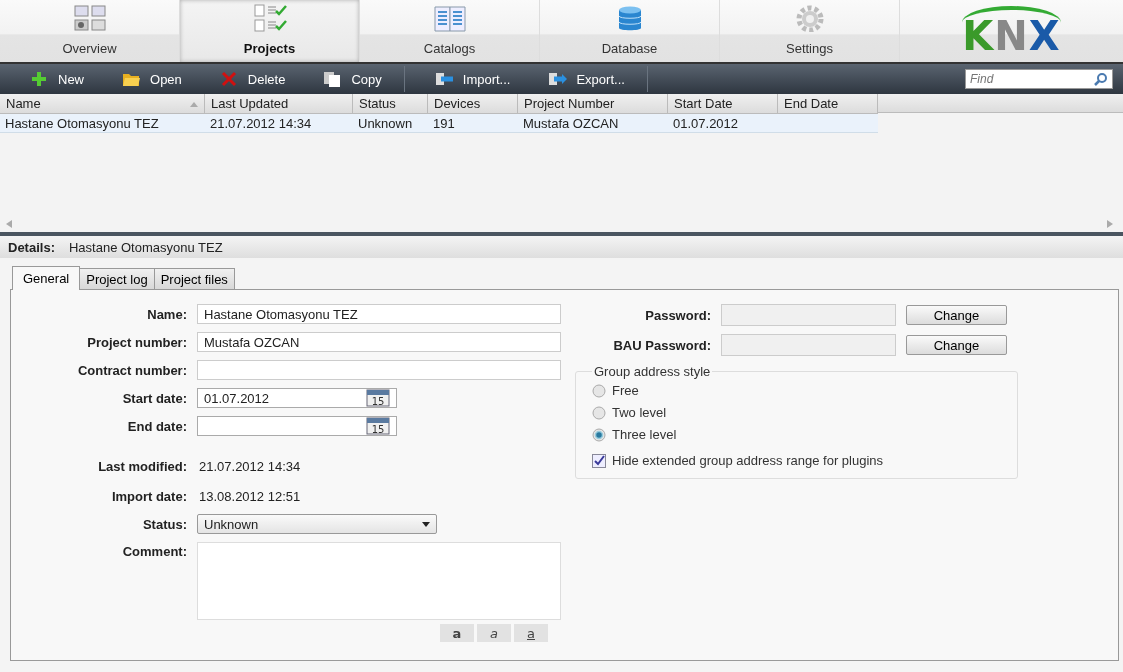 This screenshot has height=672, width=1123. Describe the element at coordinates (102, 123) in the screenshot. I see `table-cell: Hastane Otomasyonu TEZ` at that location.